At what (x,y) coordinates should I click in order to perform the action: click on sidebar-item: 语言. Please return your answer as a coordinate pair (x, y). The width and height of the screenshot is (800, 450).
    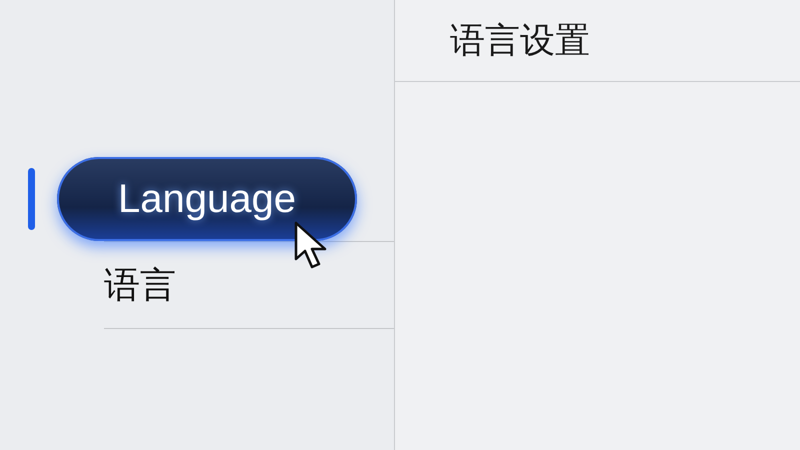
    Looking at the image, I should click on (140, 285).